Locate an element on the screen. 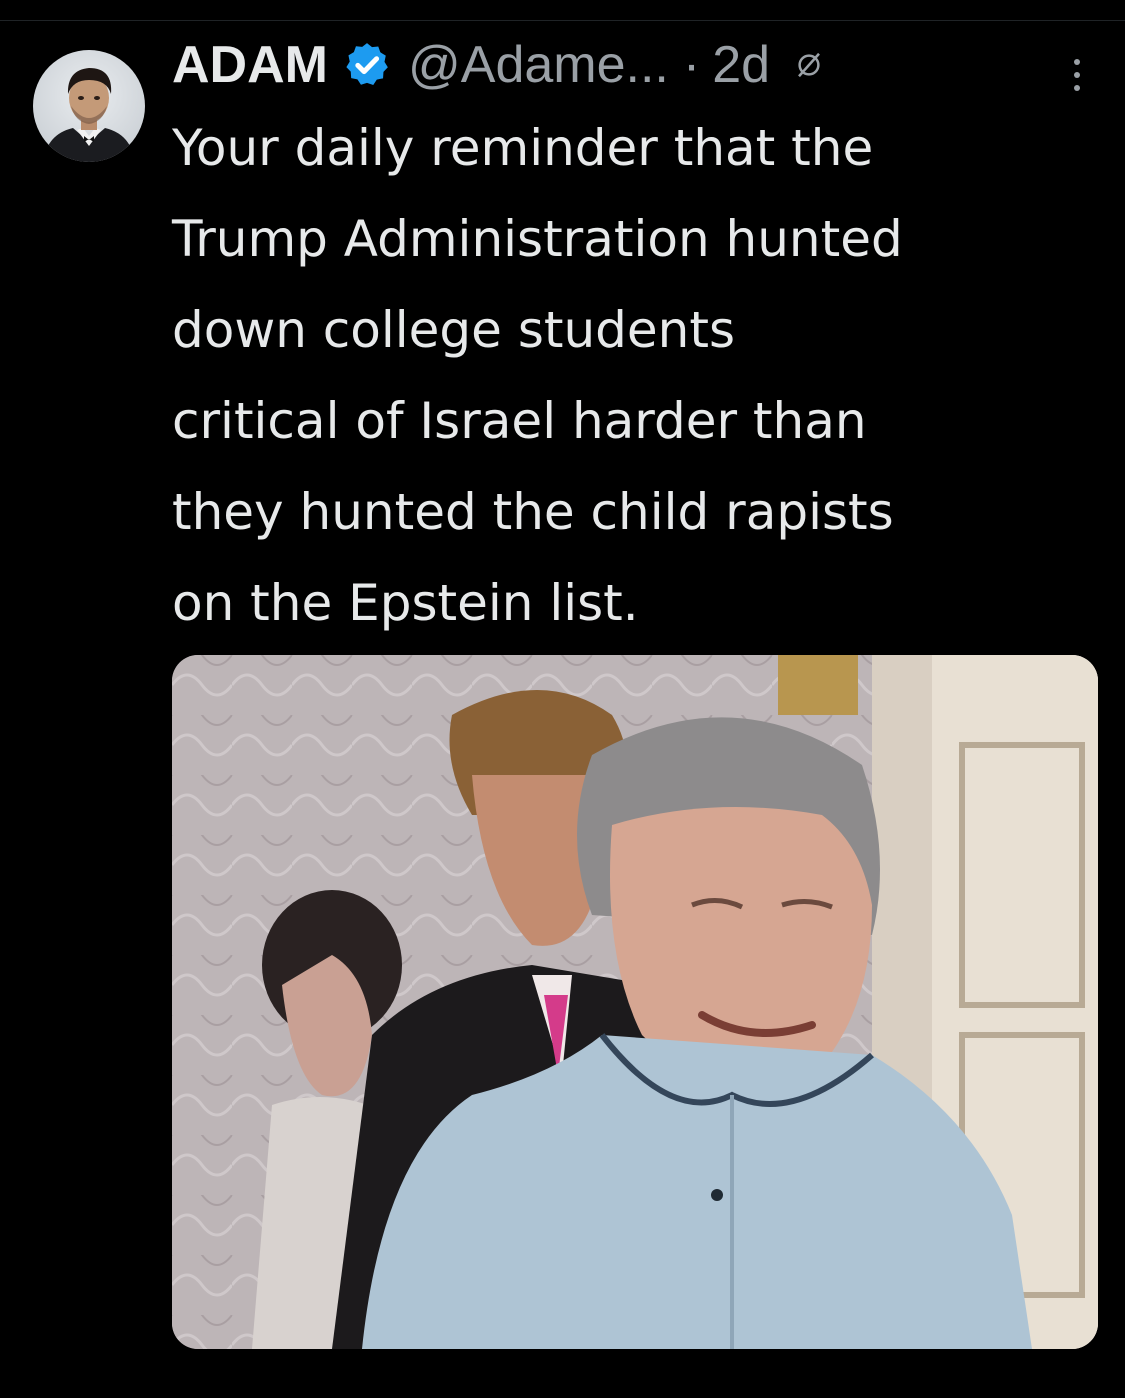  top-divider is located at coordinates (562, 20).